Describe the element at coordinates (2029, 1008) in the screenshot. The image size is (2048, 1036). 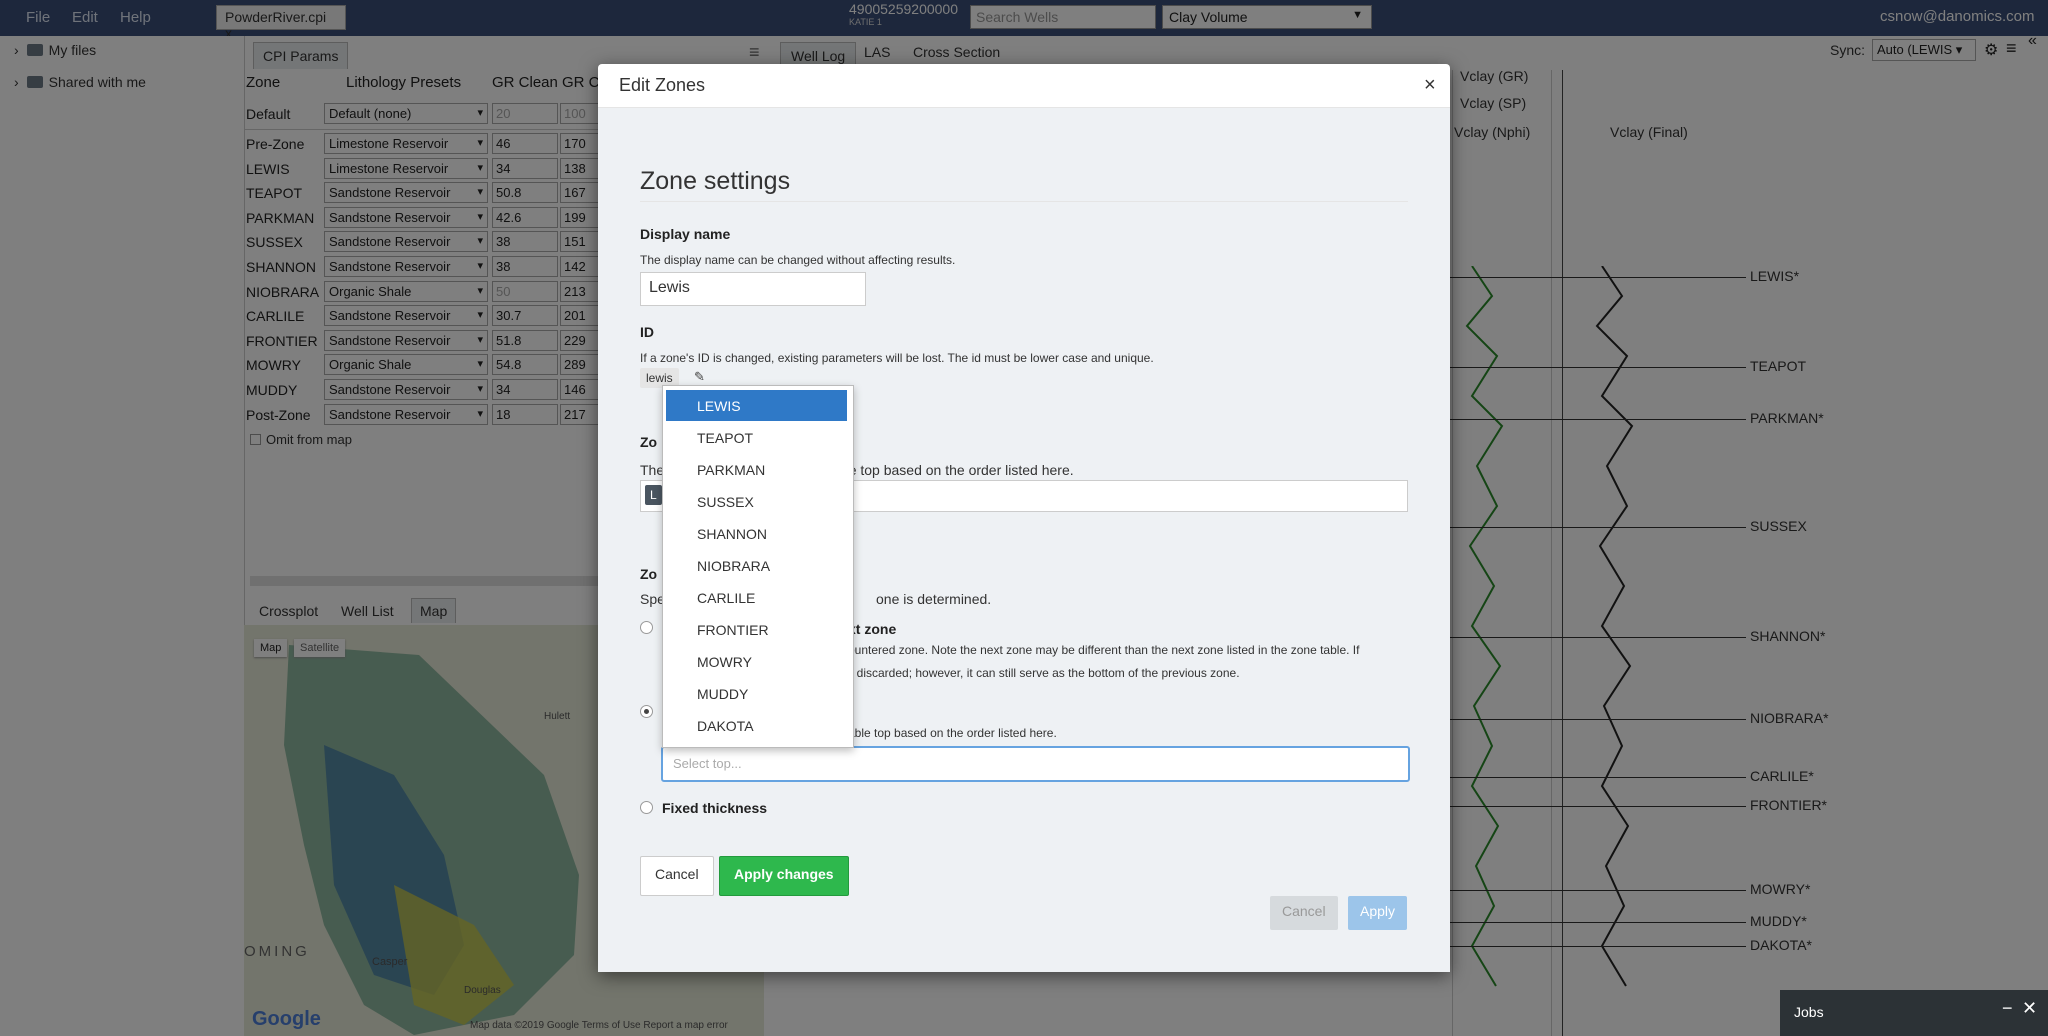
I see `close-icon: ✕` at that location.